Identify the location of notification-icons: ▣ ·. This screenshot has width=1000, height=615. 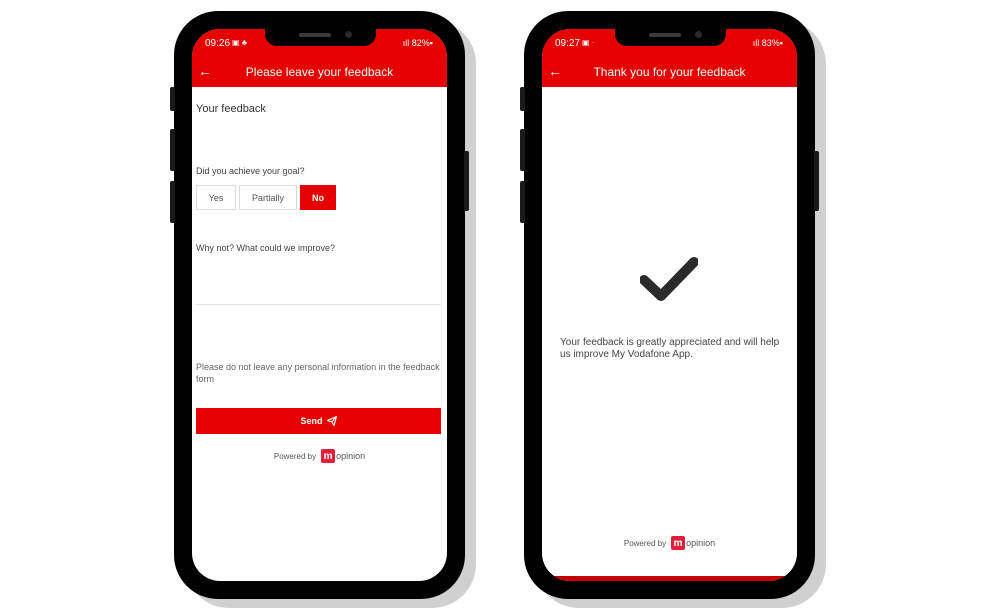
(588, 42).